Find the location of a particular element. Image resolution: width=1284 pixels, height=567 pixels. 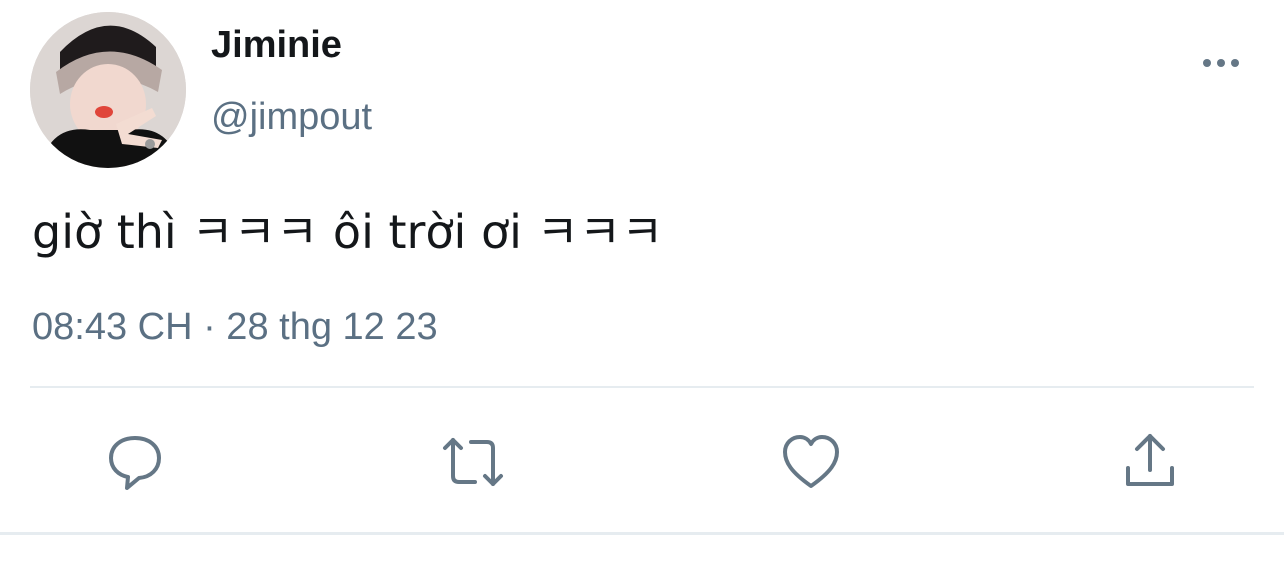

display-name: Jiminie is located at coordinates (276, 45).